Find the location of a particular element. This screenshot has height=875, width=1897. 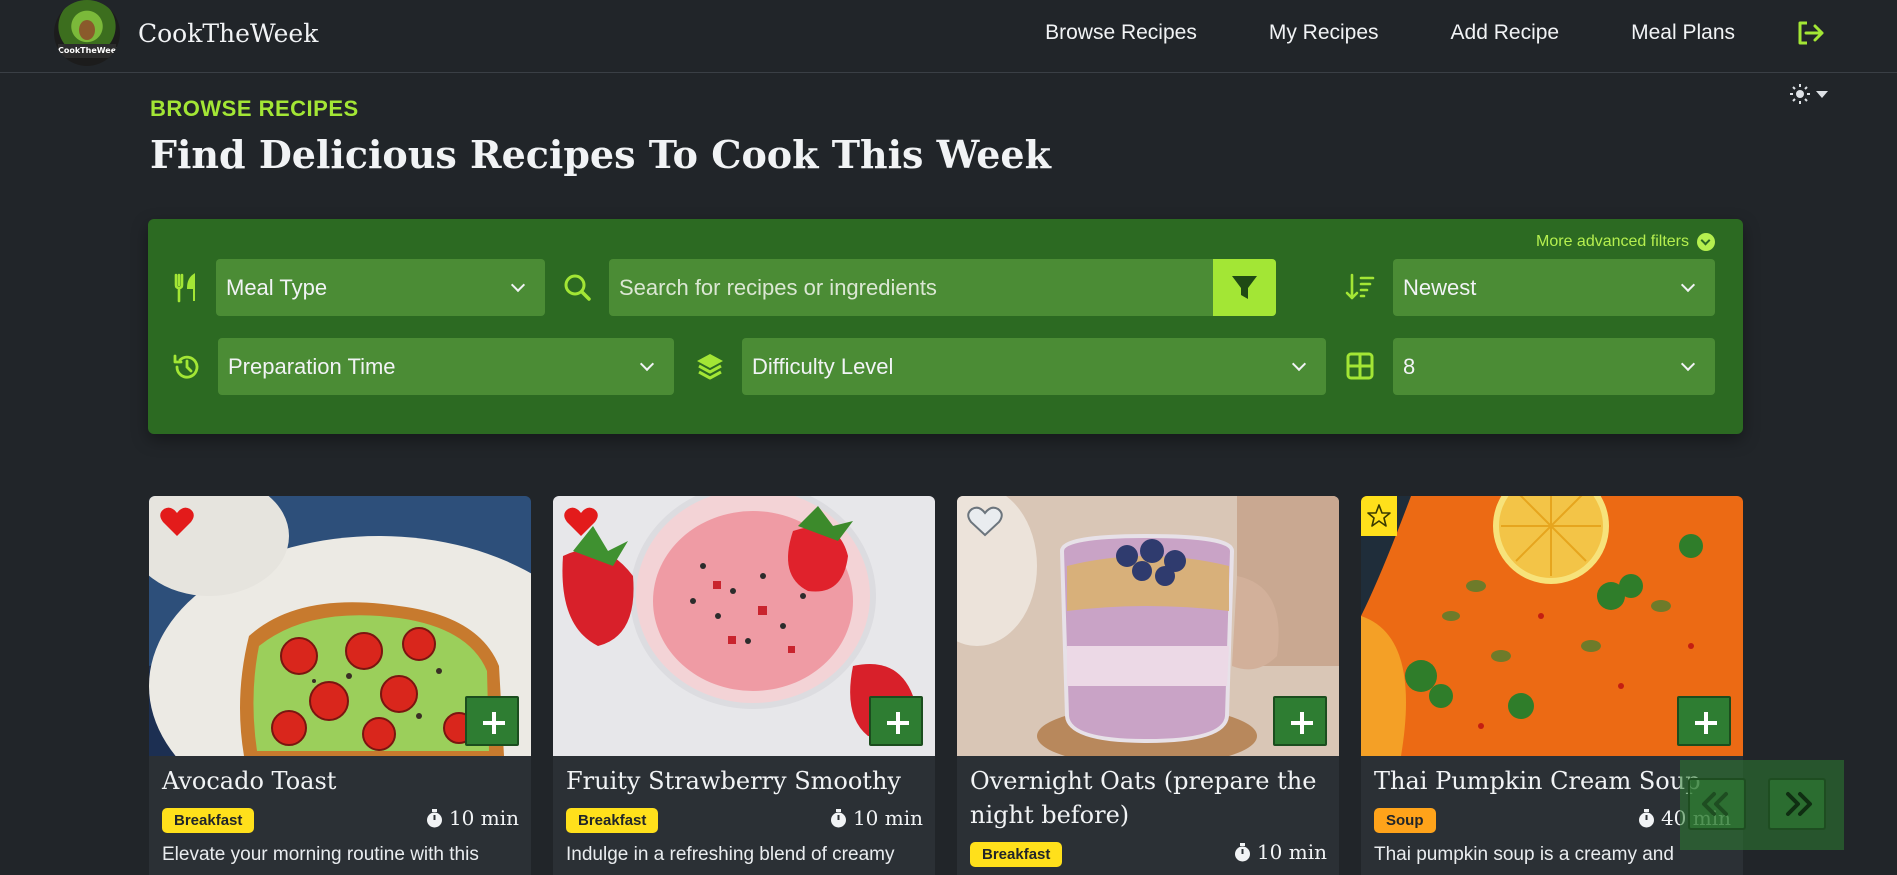

star-icon is located at coordinates (1379, 516).